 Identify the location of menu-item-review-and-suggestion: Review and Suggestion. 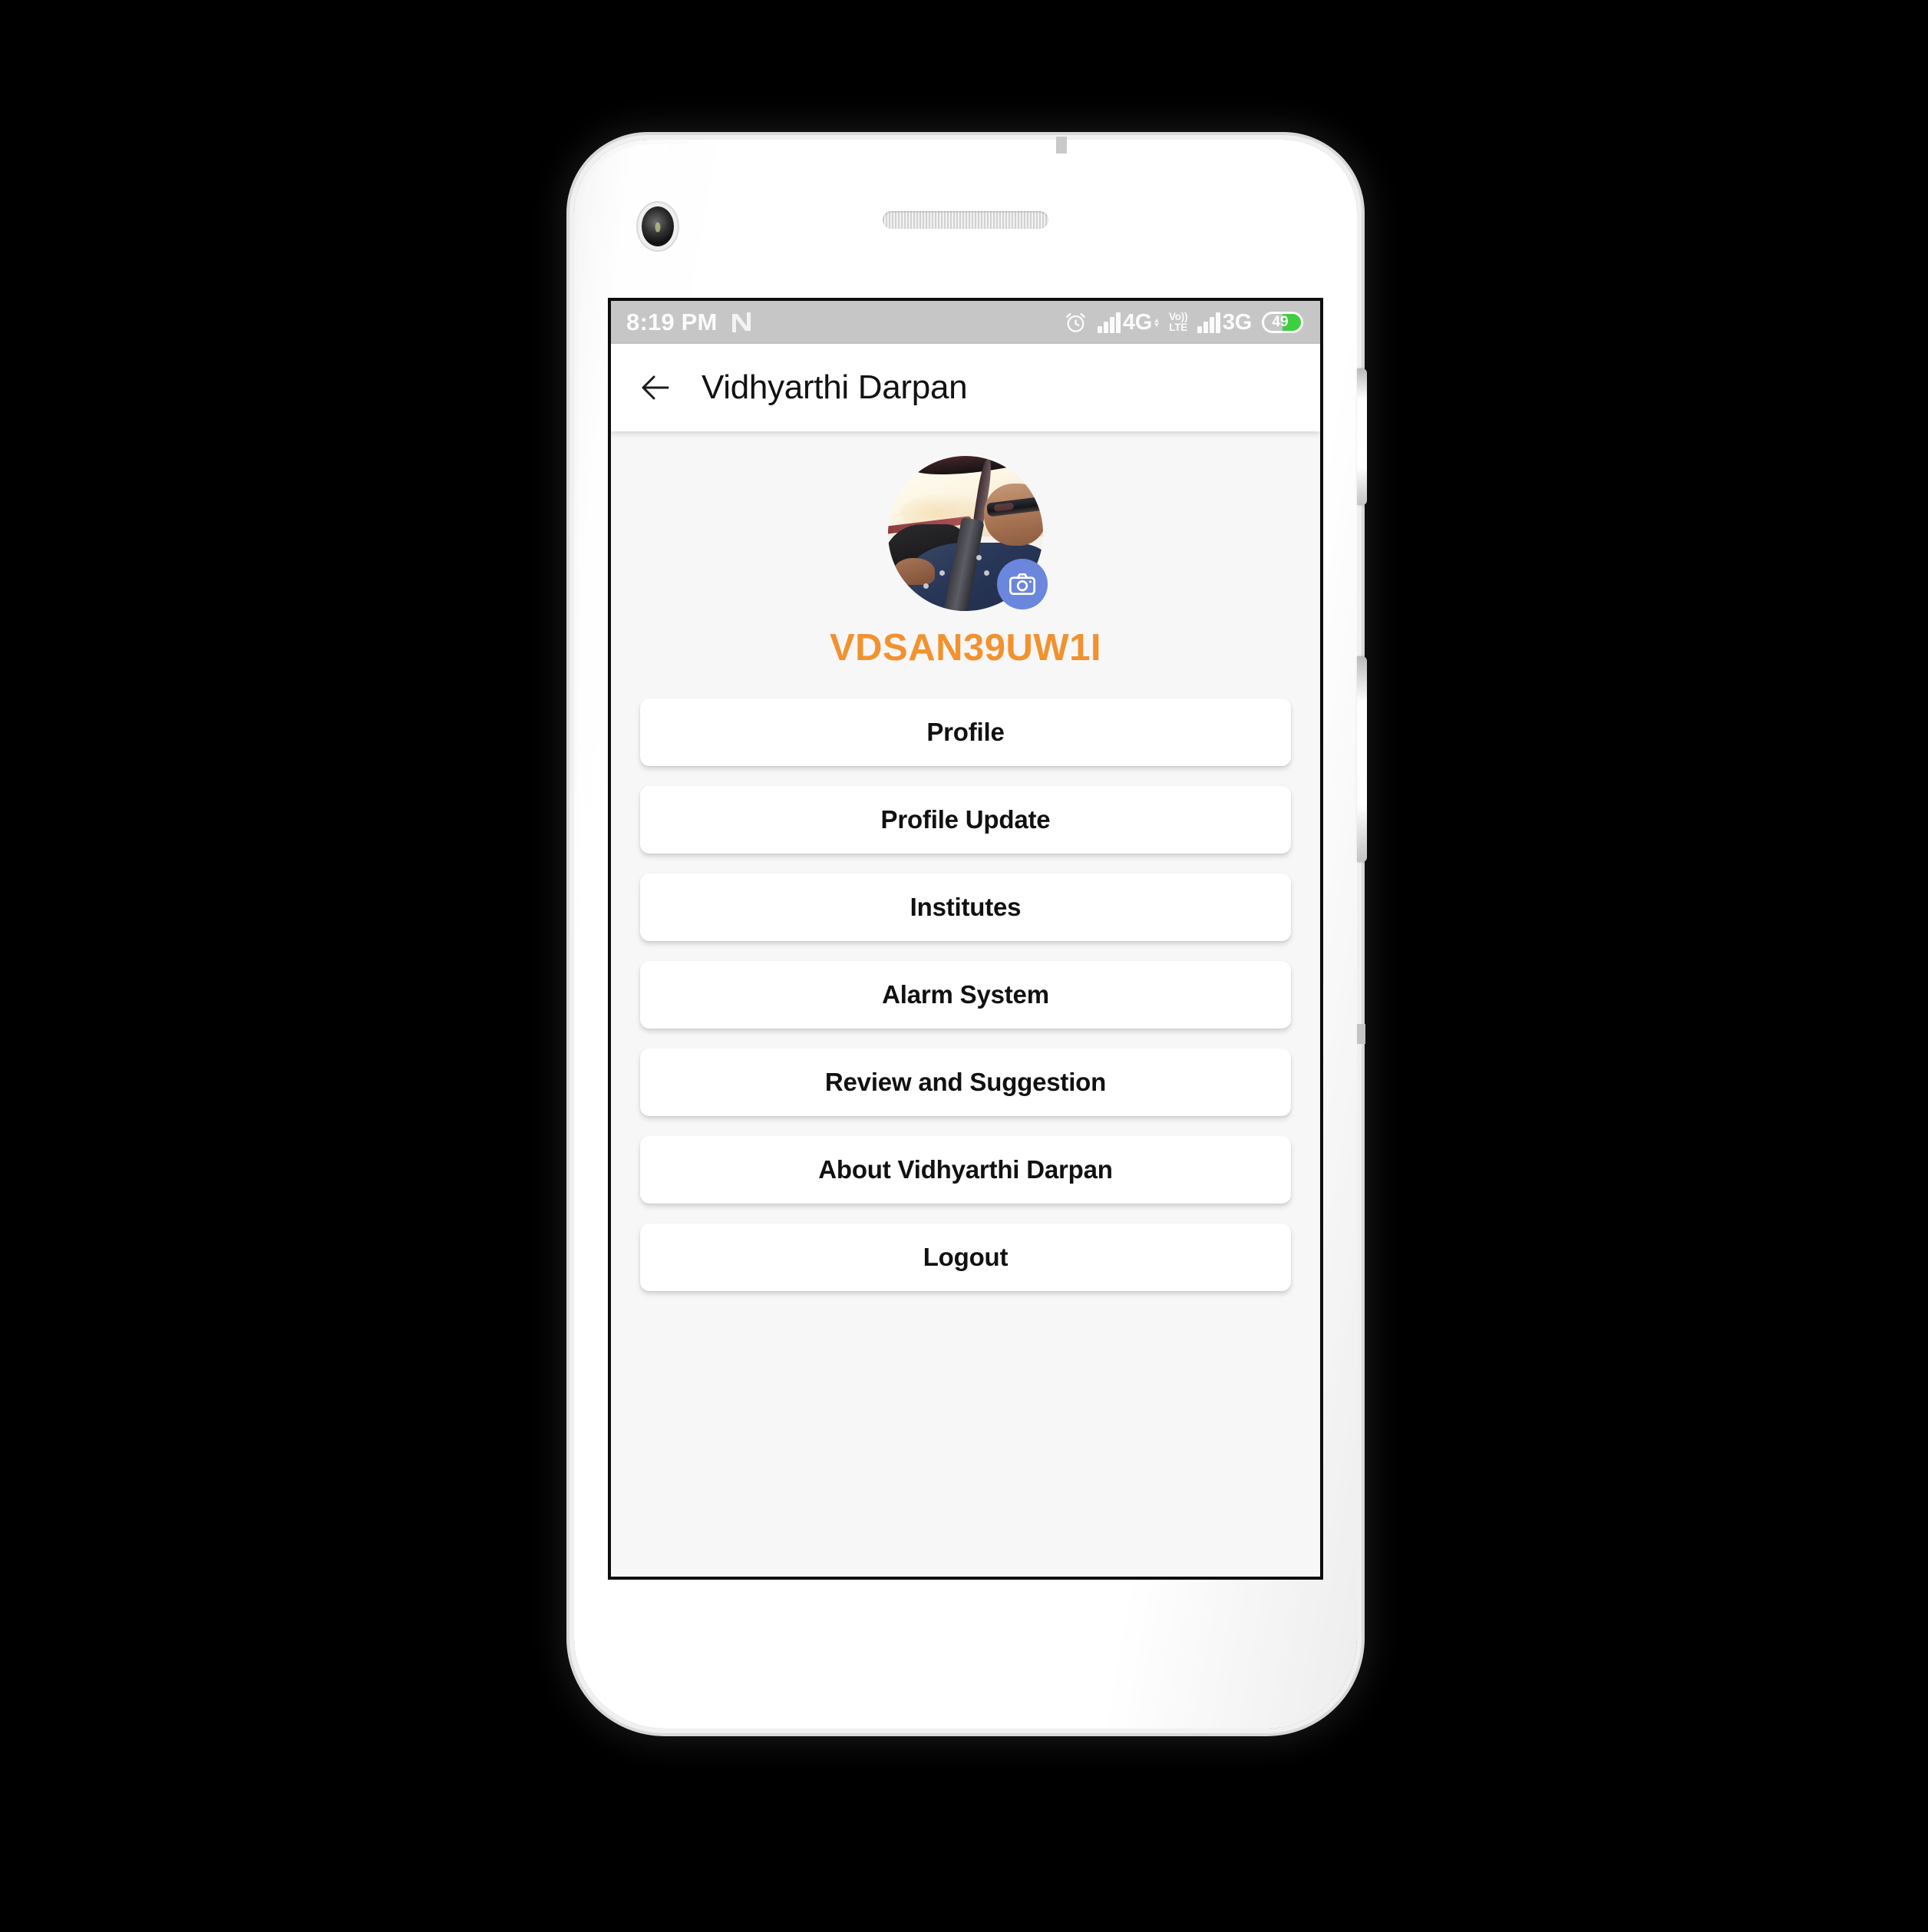
(966, 1082).